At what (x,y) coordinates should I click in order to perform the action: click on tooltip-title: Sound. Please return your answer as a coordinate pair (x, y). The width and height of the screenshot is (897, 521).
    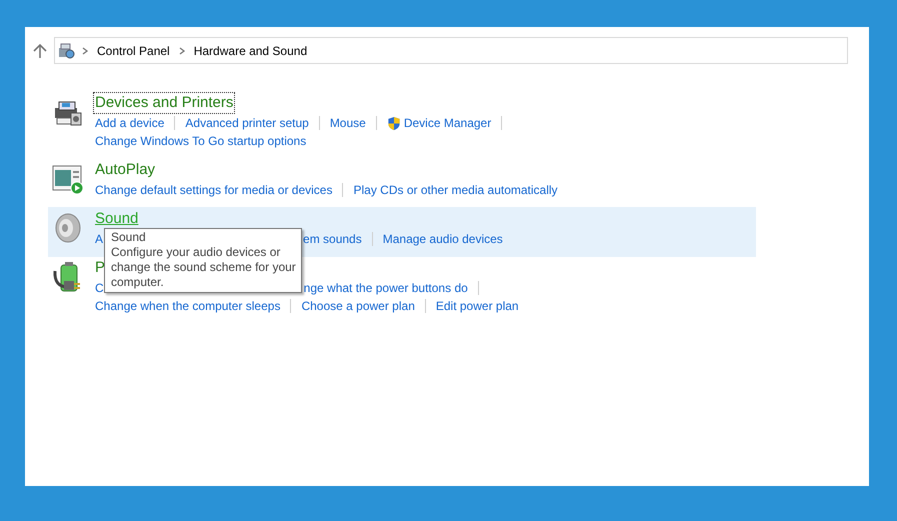
    Looking at the image, I should click on (129, 237).